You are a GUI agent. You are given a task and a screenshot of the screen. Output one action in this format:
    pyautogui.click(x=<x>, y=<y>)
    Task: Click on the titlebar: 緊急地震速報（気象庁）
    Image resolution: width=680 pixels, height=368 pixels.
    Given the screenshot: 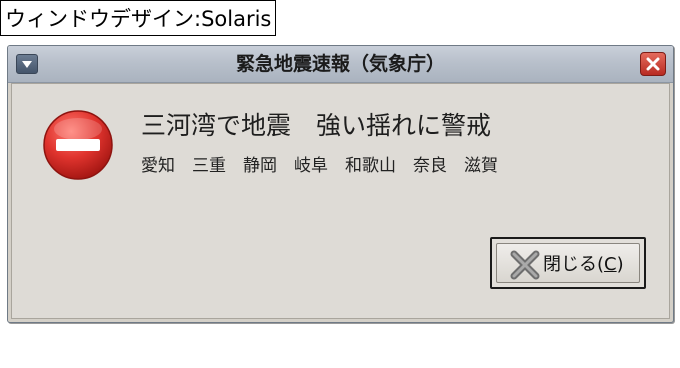 What is the action you would take?
    pyautogui.click(x=340, y=64)
    